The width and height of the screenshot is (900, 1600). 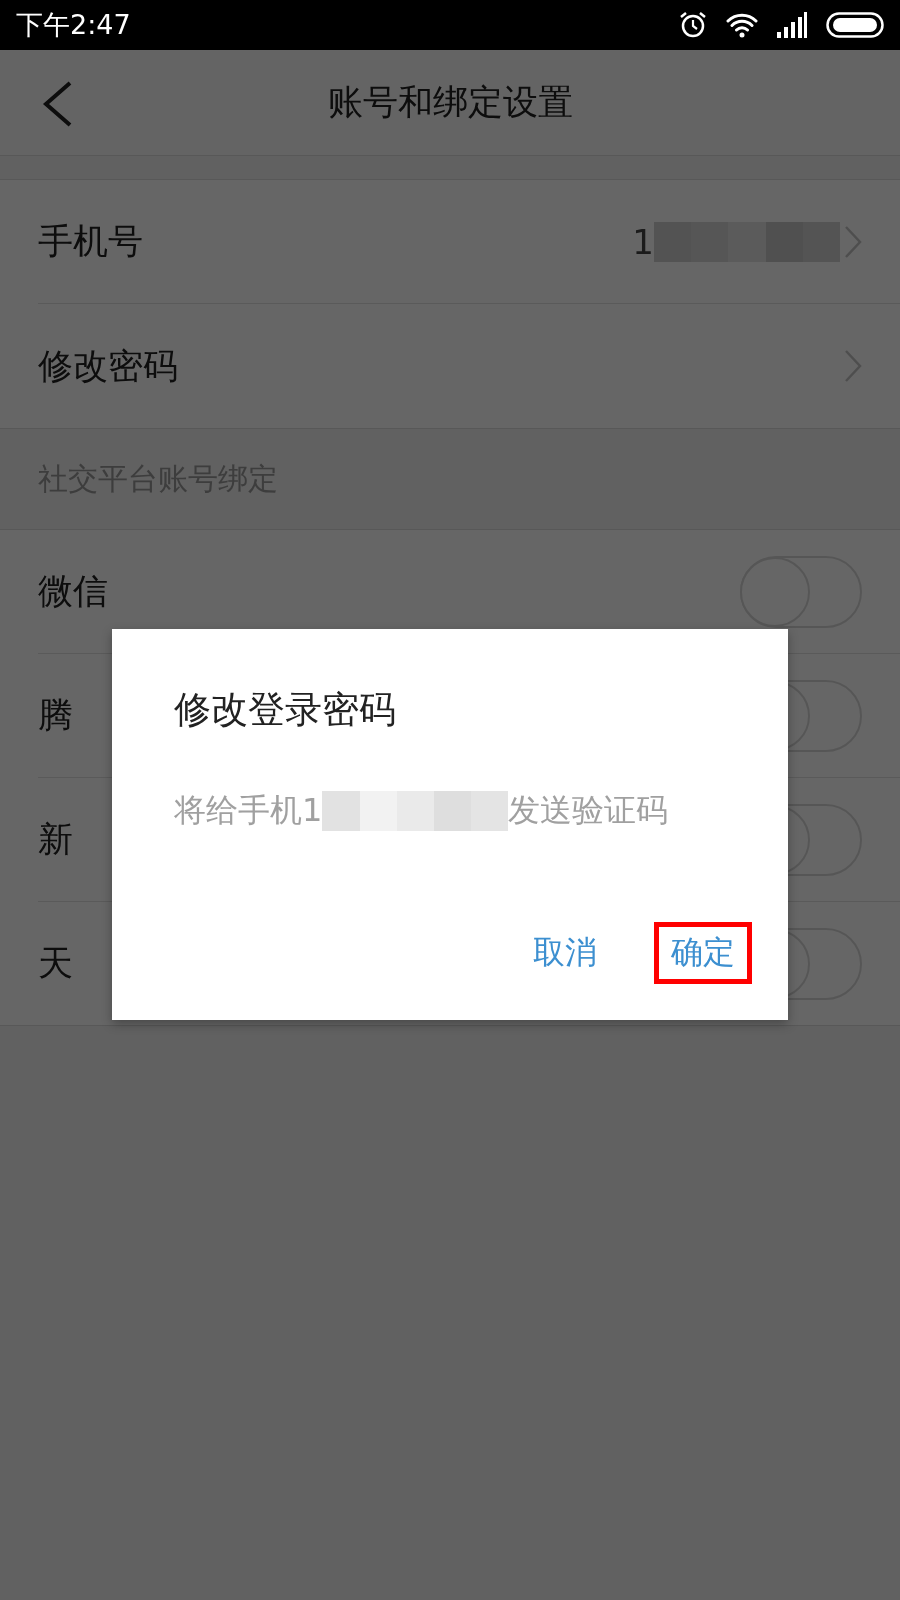 I want to click on row-label: 微信, so click(x=73, y=591).